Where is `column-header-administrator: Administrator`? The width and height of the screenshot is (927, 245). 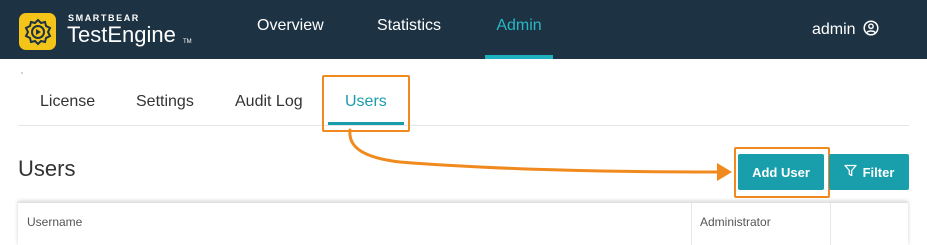 column-header-administrator: Administrator is located at coordinates (735, 222).